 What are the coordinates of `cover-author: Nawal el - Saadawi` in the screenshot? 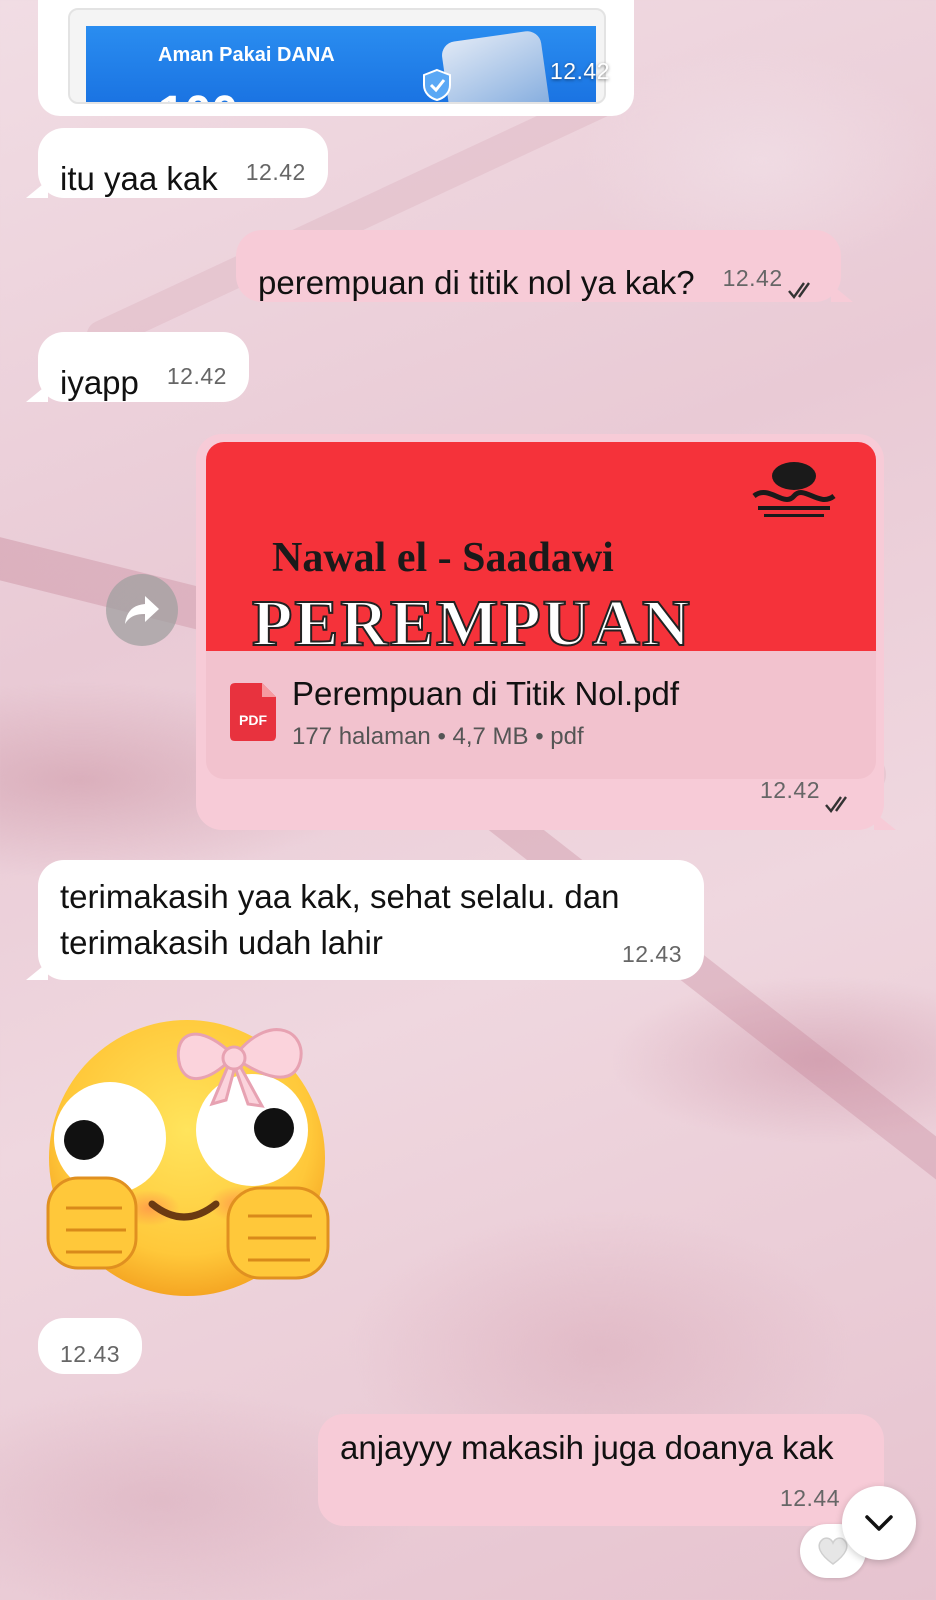 It's located at (443, 558).